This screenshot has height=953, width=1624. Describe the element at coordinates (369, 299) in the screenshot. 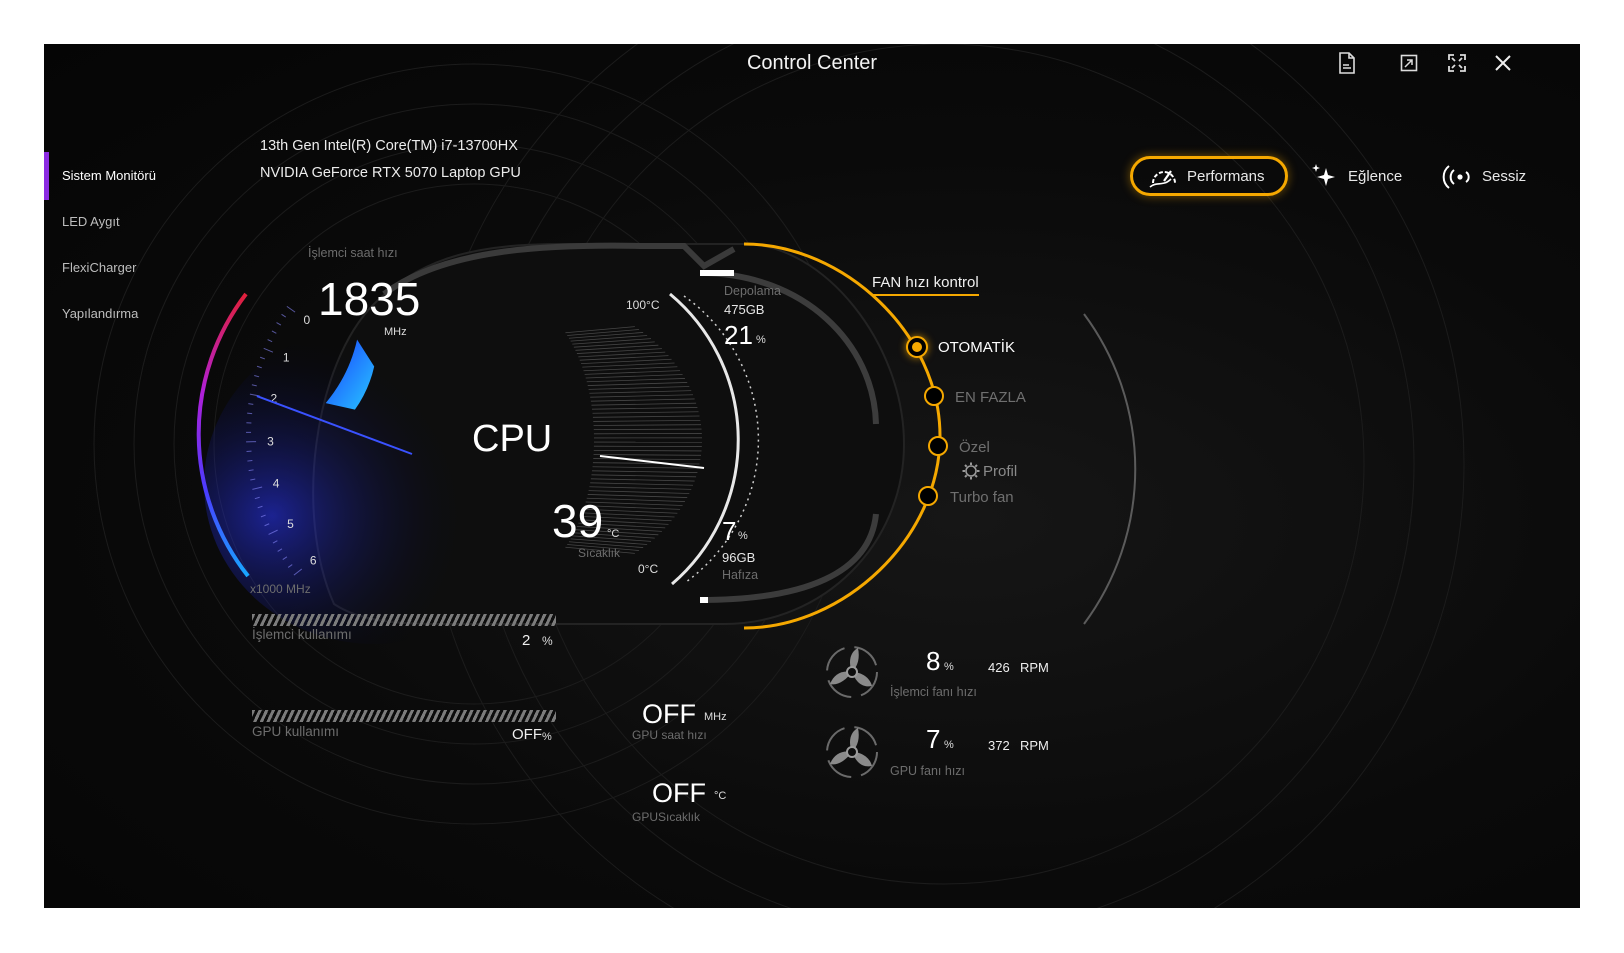

I see `cpu-clock-value: 1835` at that location.